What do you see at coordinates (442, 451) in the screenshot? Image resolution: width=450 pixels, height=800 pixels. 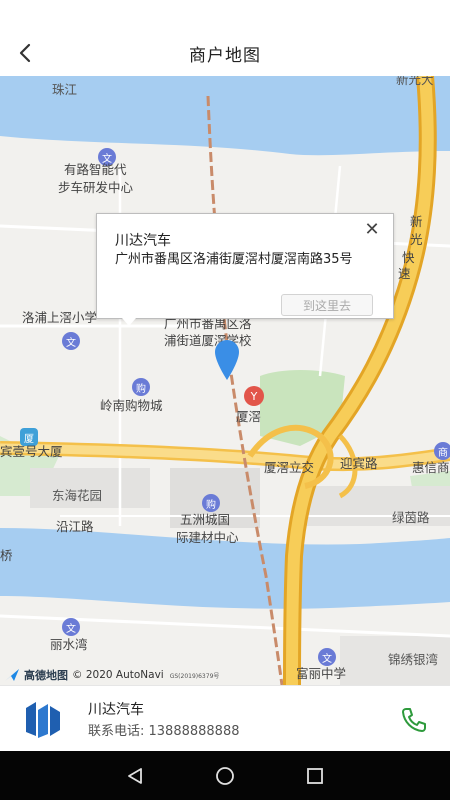 I see `business-poi-icon: 商` at bounding box center [442, 451].